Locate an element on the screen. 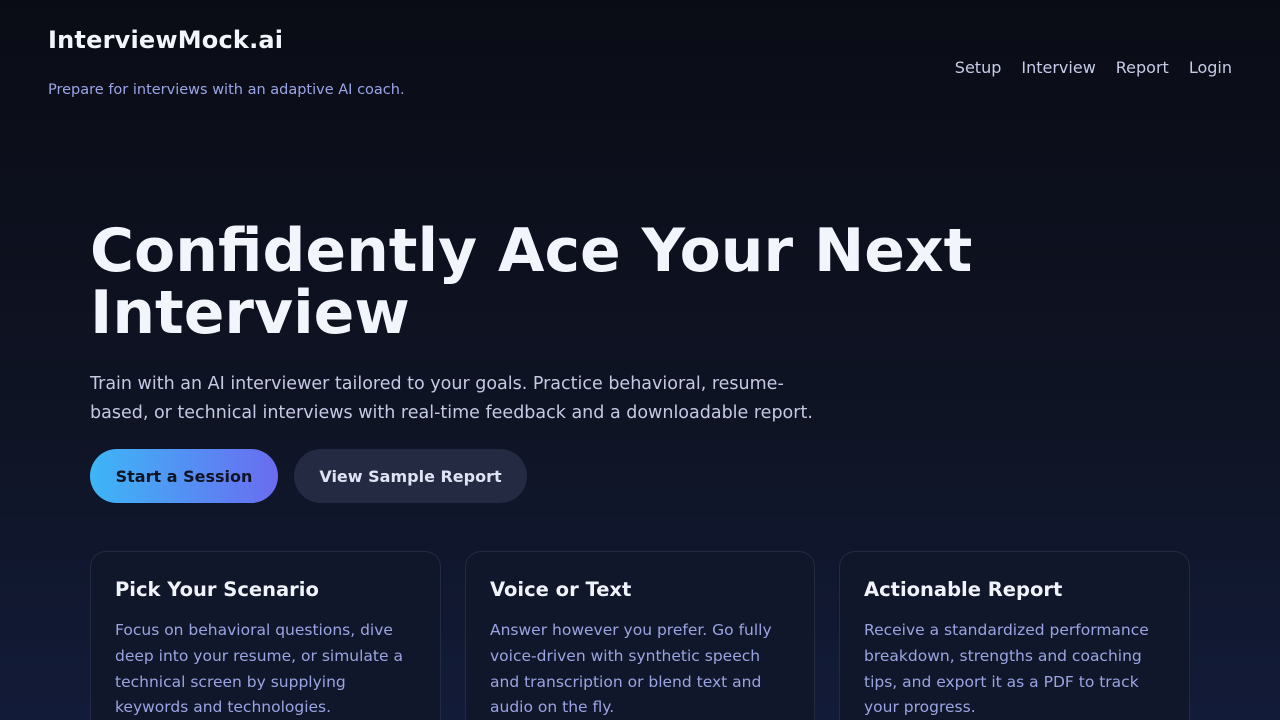 The image size is (1280, 720). nav-link-report: Report is located at coordinates (1142, 67).